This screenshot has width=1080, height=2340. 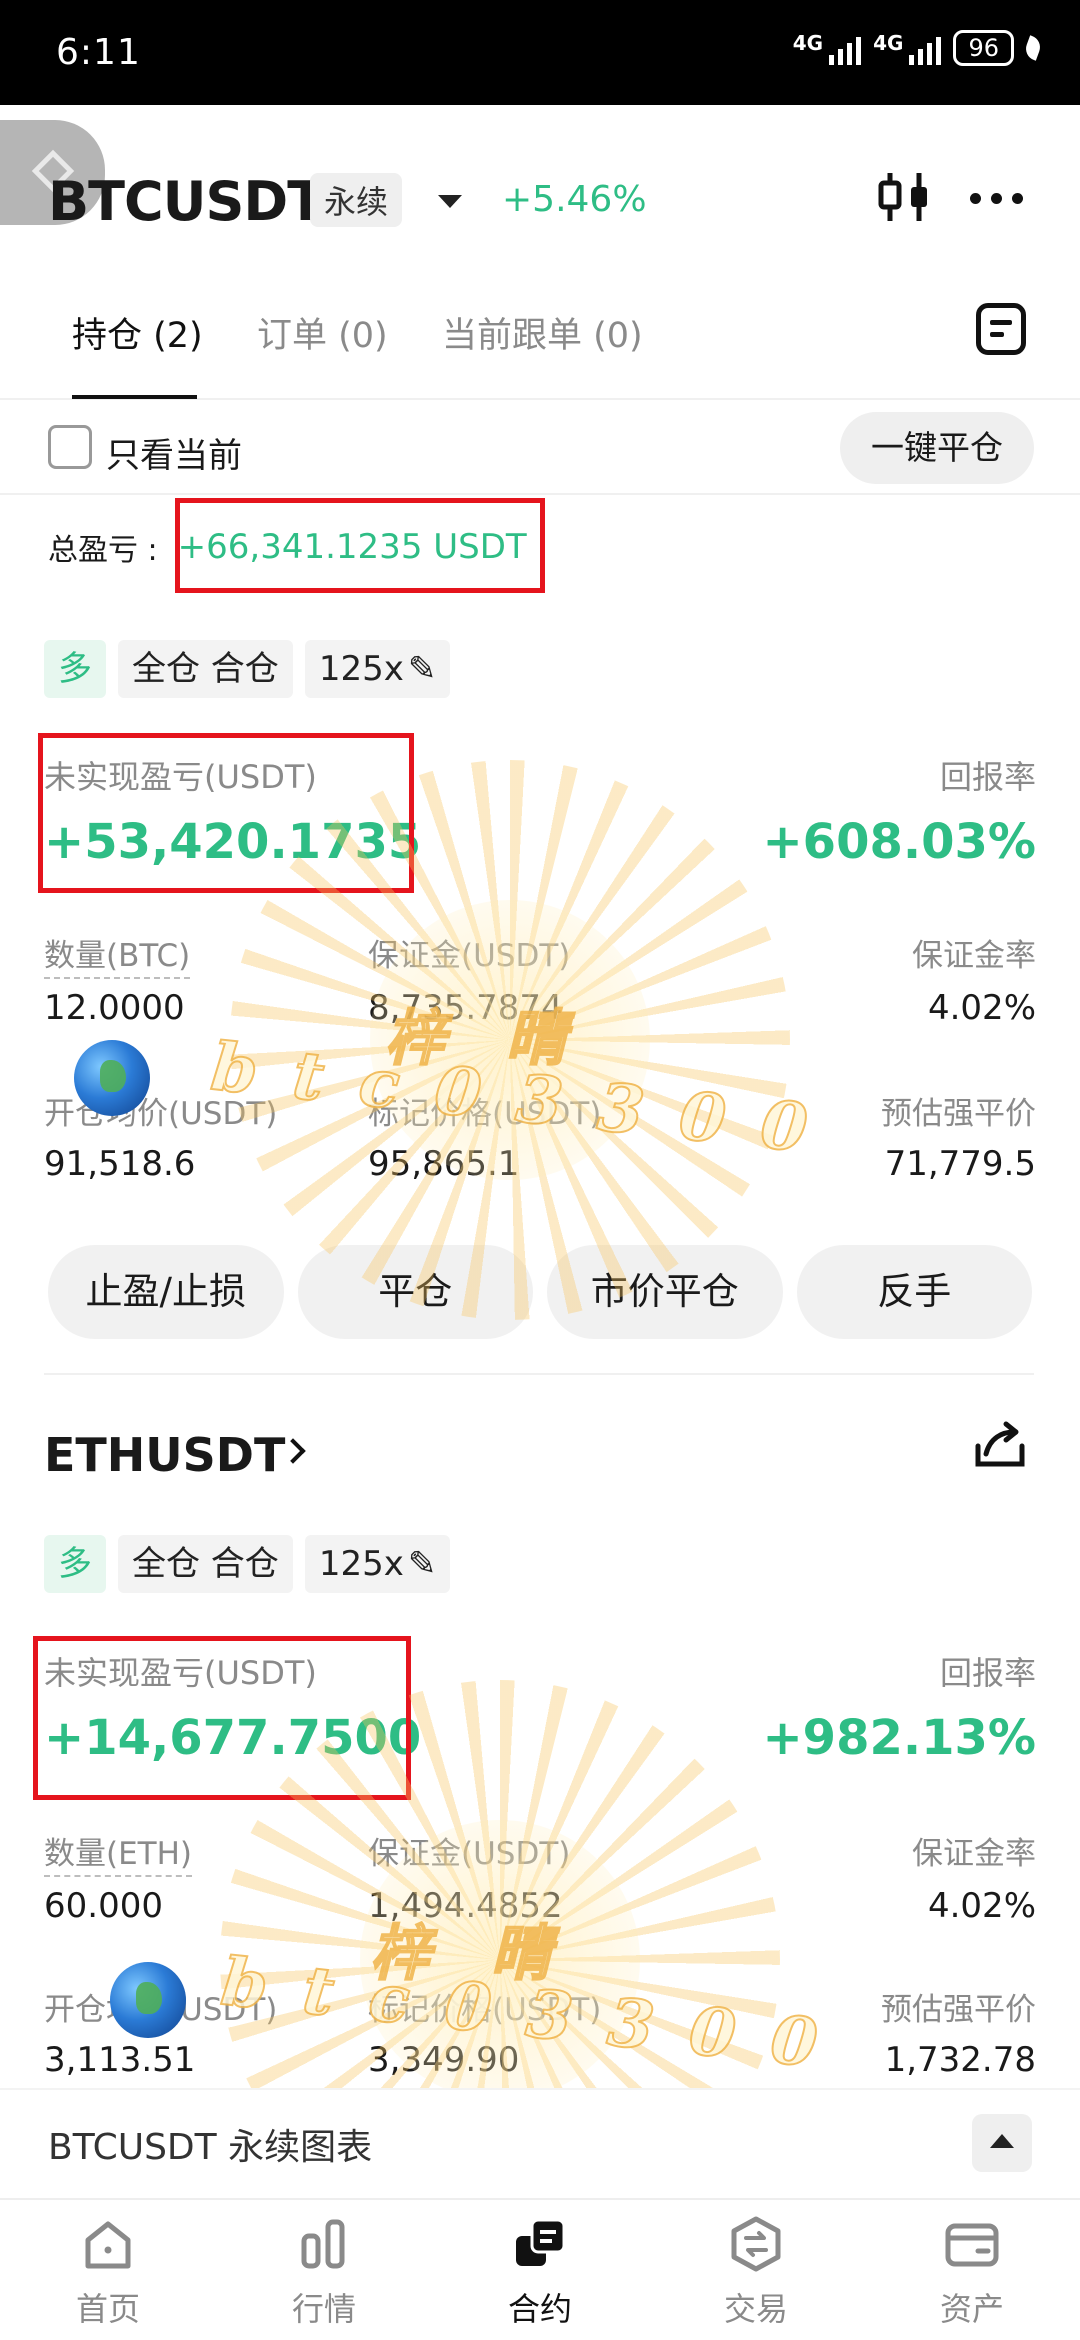 I want to click on roe-value: +608.03%, so click(x=899, y=842).